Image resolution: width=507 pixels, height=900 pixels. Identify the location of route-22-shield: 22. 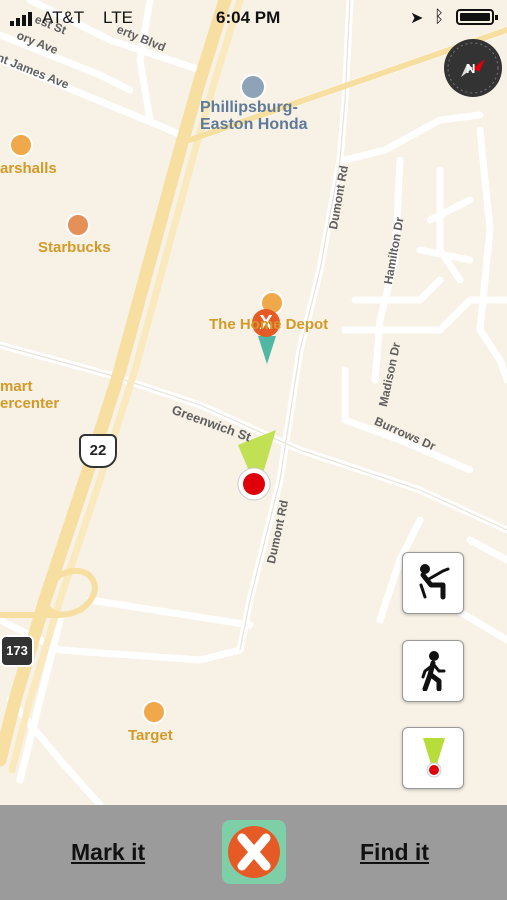
(98, 451).